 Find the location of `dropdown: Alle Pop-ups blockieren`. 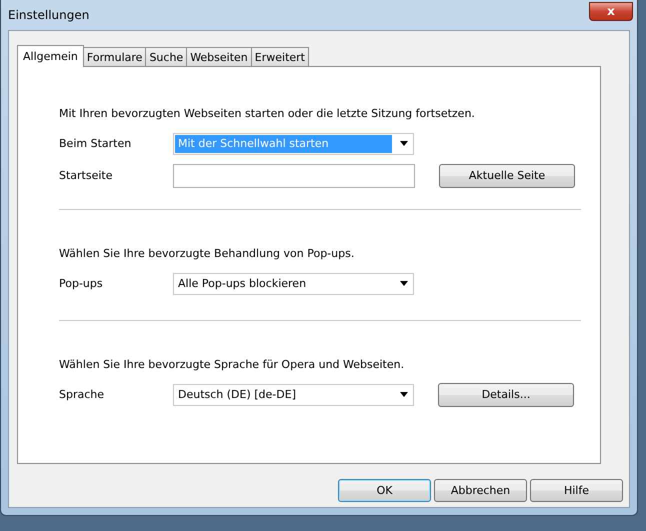

dropdown: Alle Pop-ups blockieren is located at coordinates (293, 283).